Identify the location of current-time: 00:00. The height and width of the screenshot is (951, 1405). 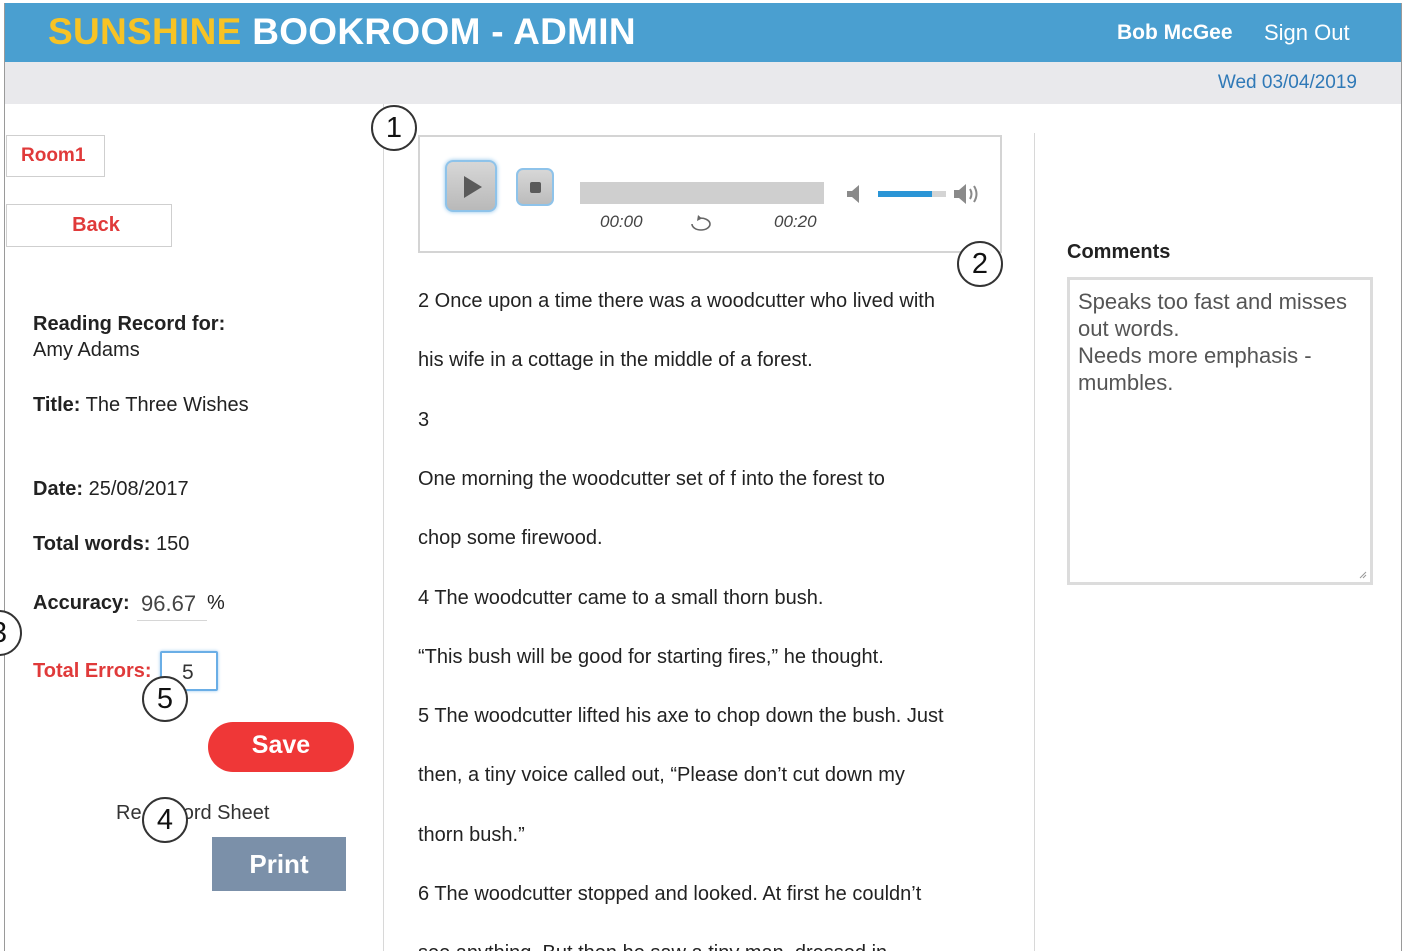
(621, 221).